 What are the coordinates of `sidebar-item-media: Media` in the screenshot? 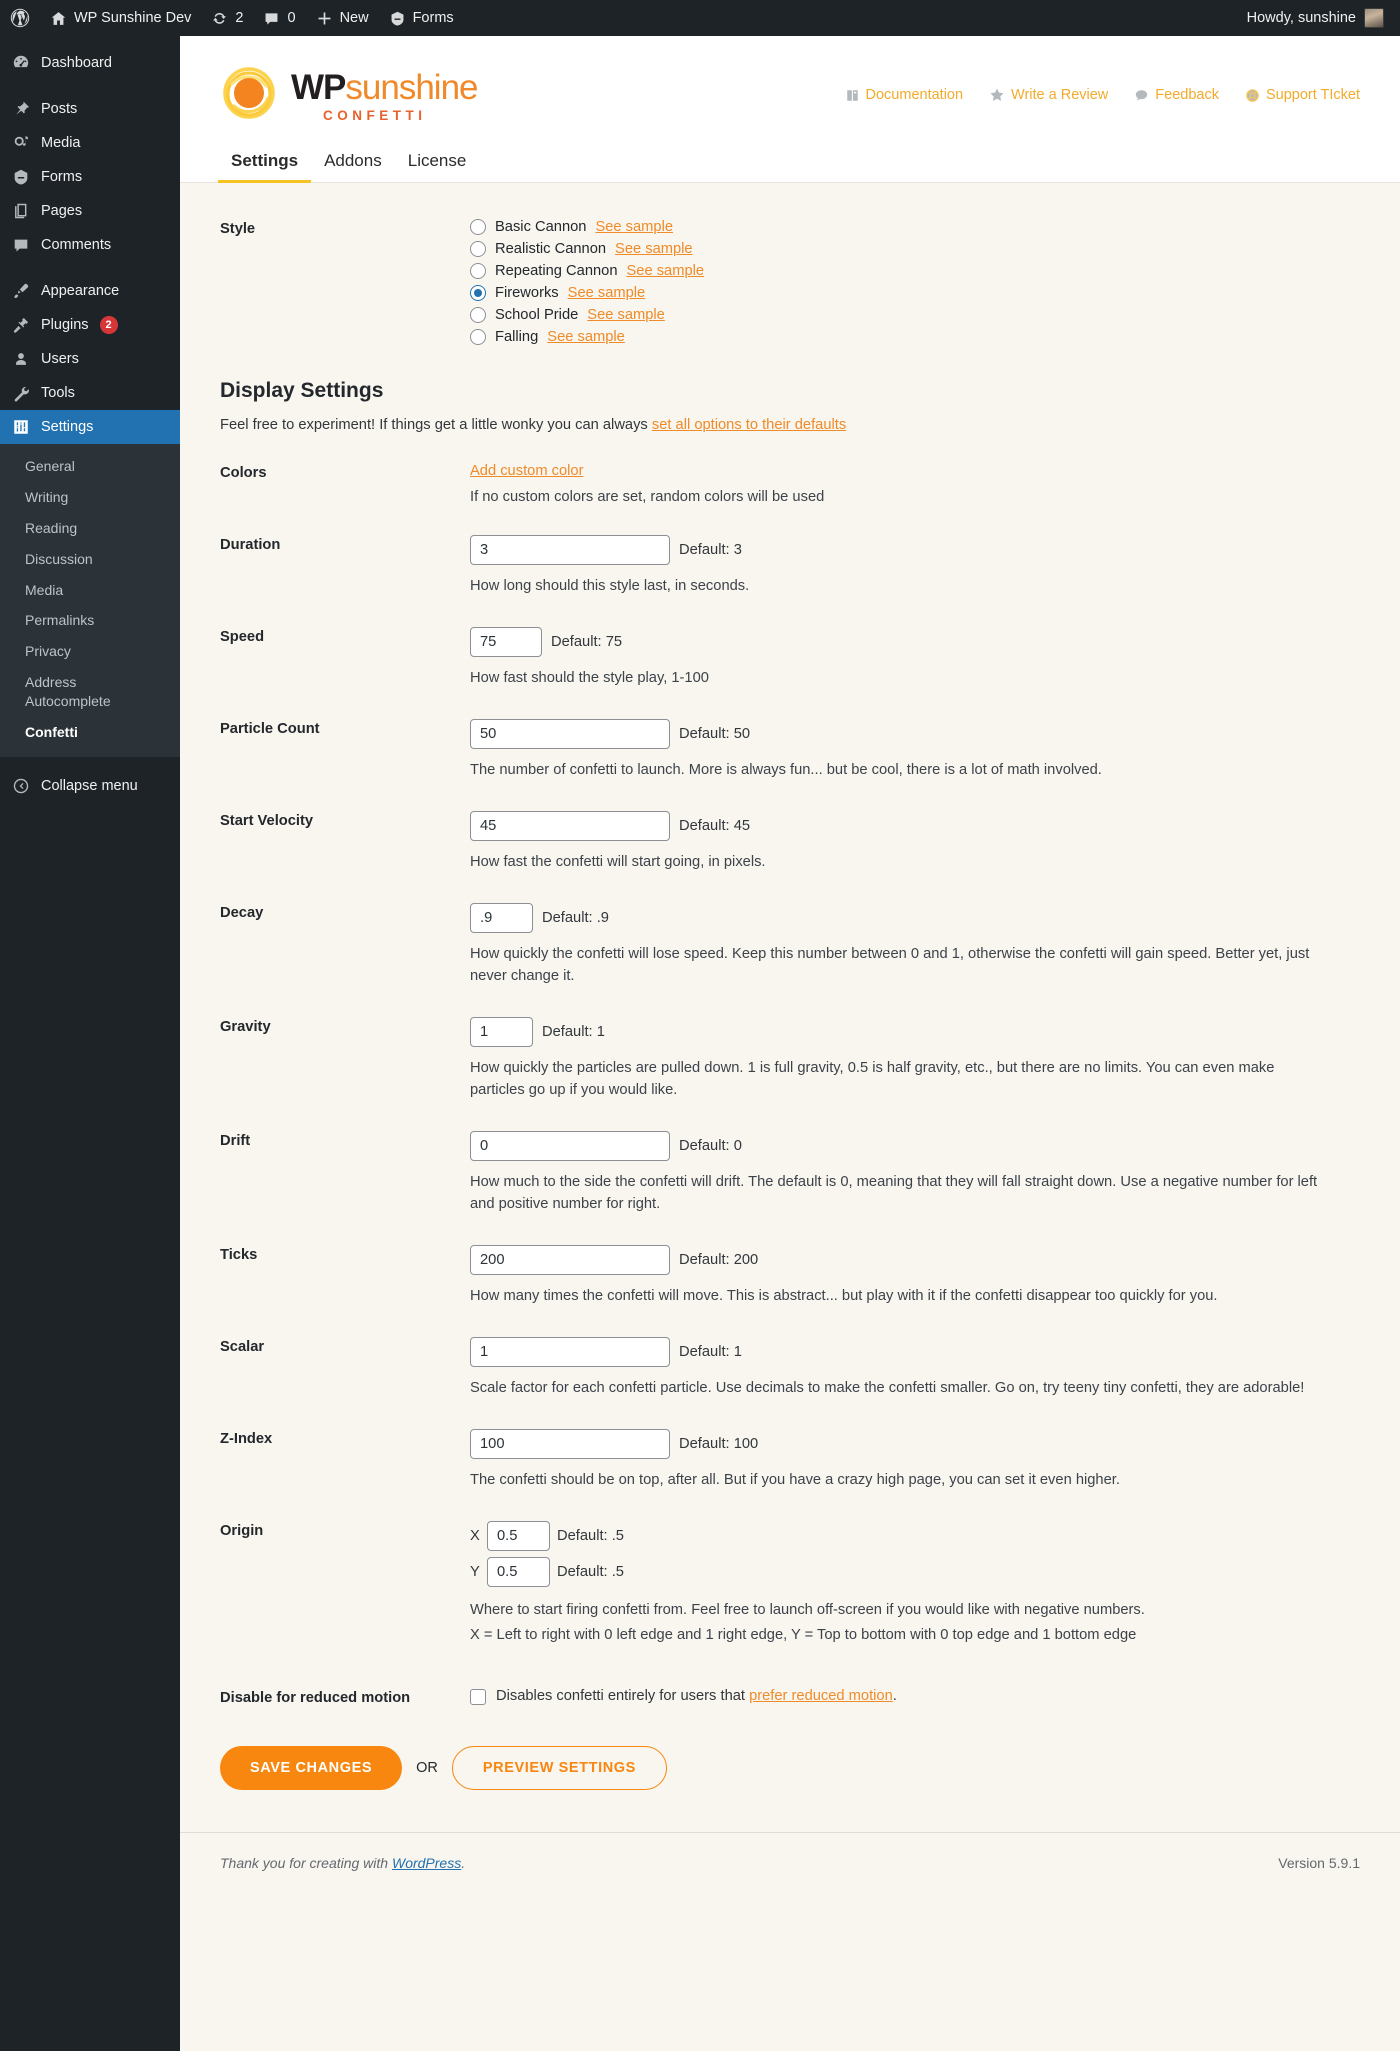 It's located at (90, 143).